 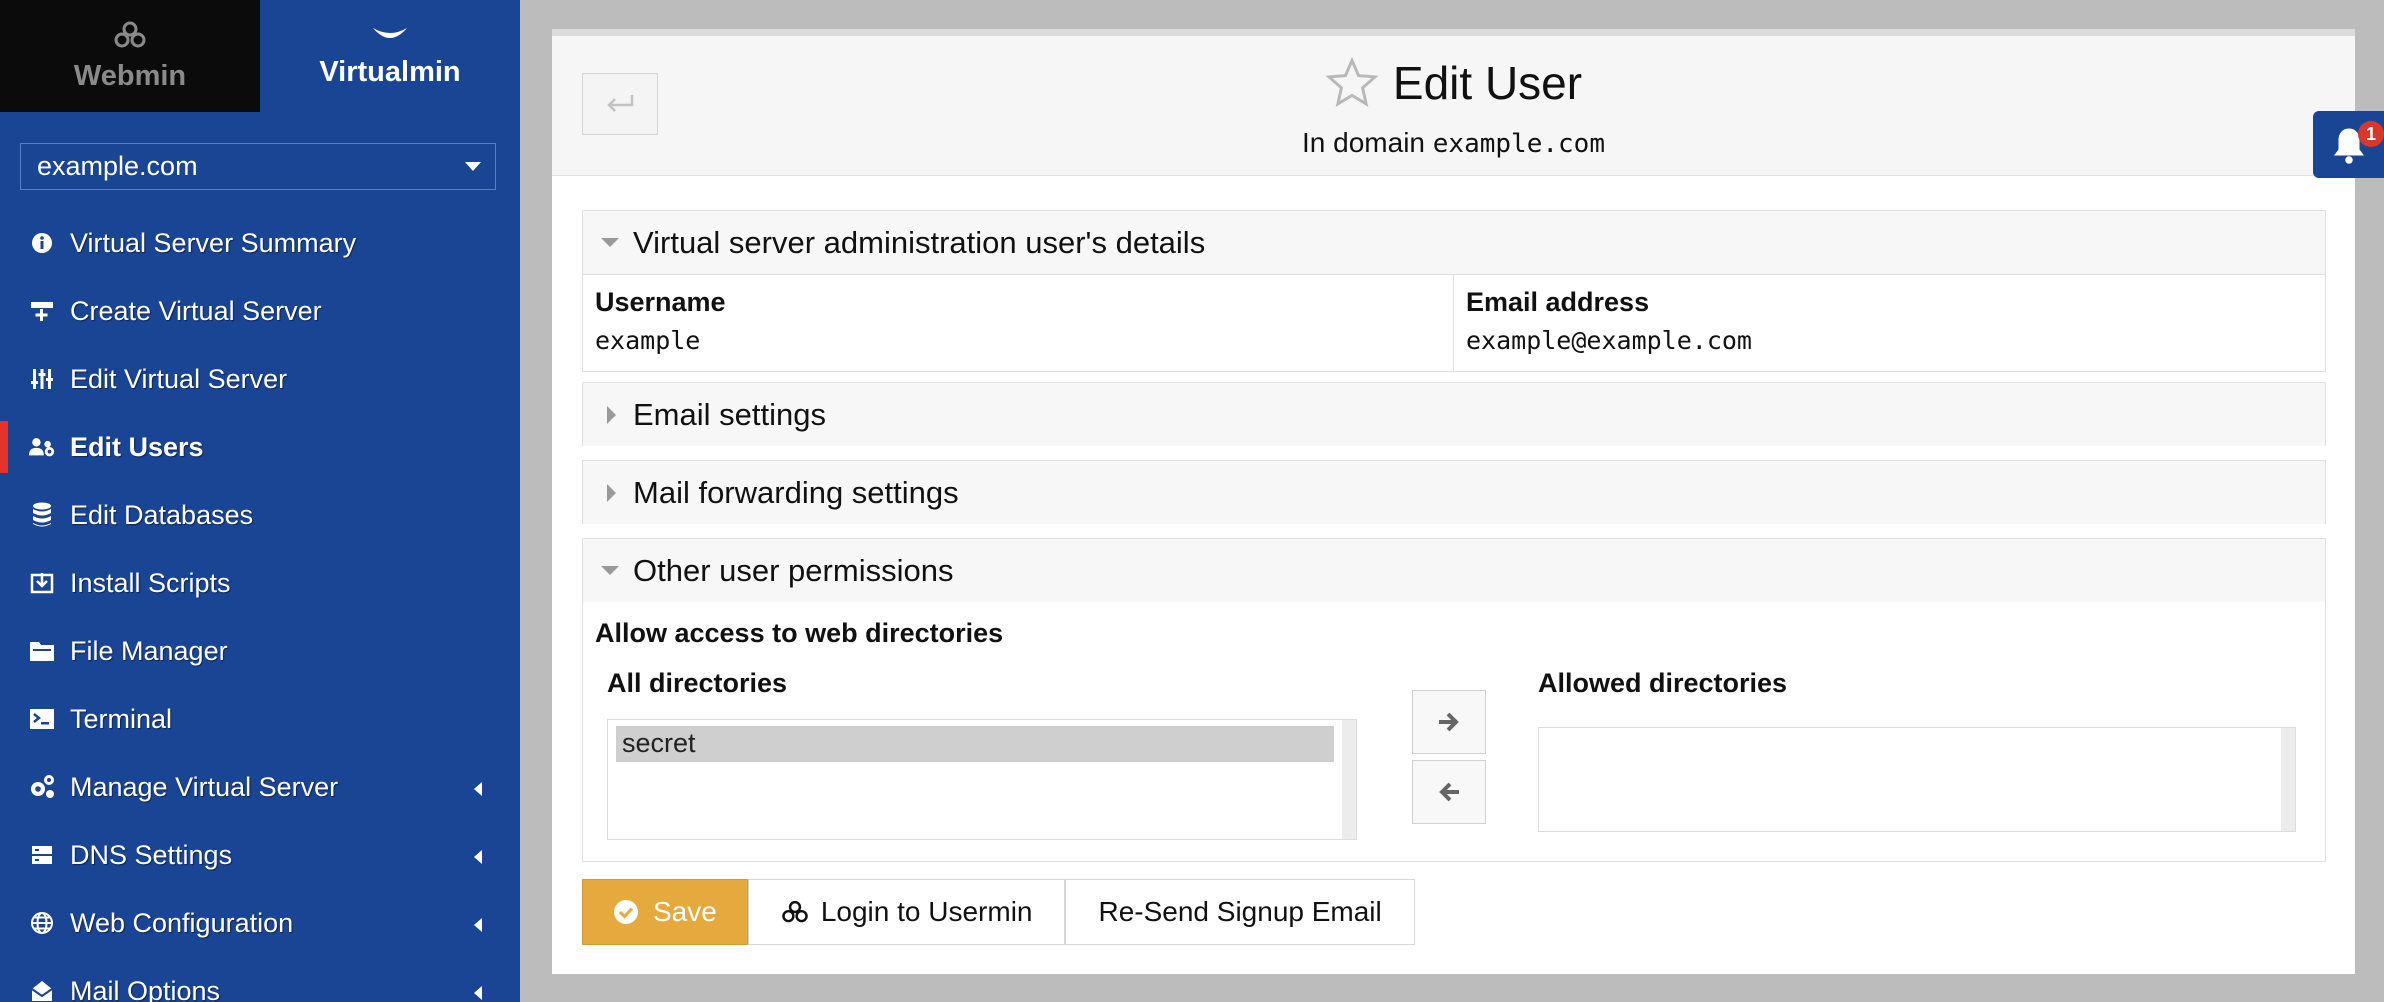 What do you see at coordinates (926, 911) in the screenshot?
I see `login-usermin-label: Login to Usermin` at bounding box center [926, 911].